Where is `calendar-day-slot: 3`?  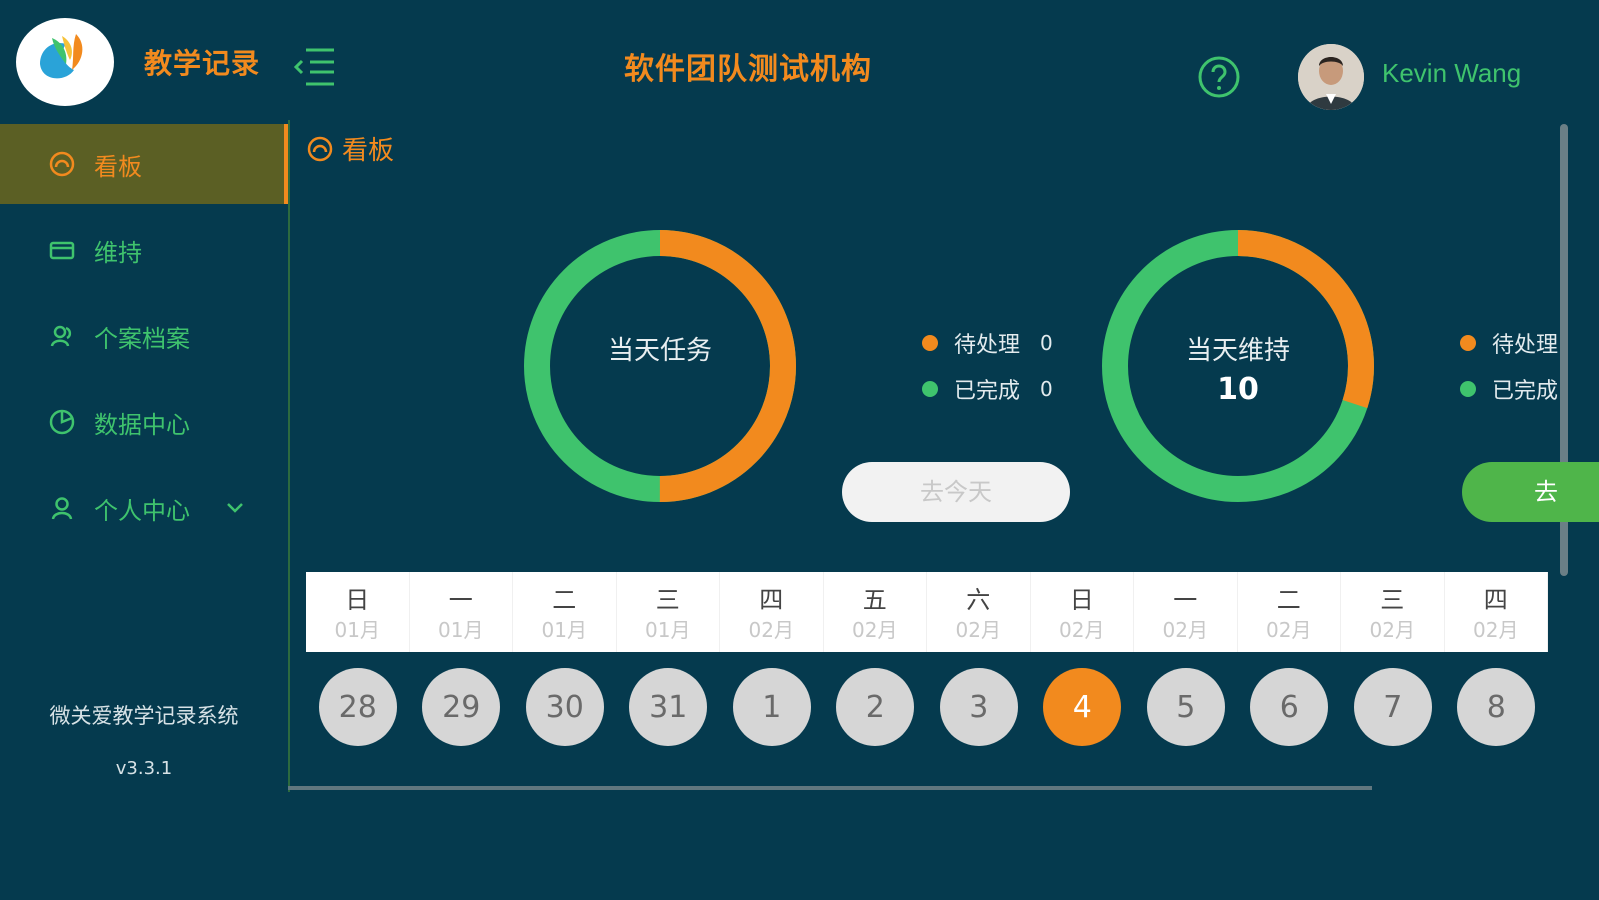 calendar-day-slot: 3 is located at coordinates (979, 707).